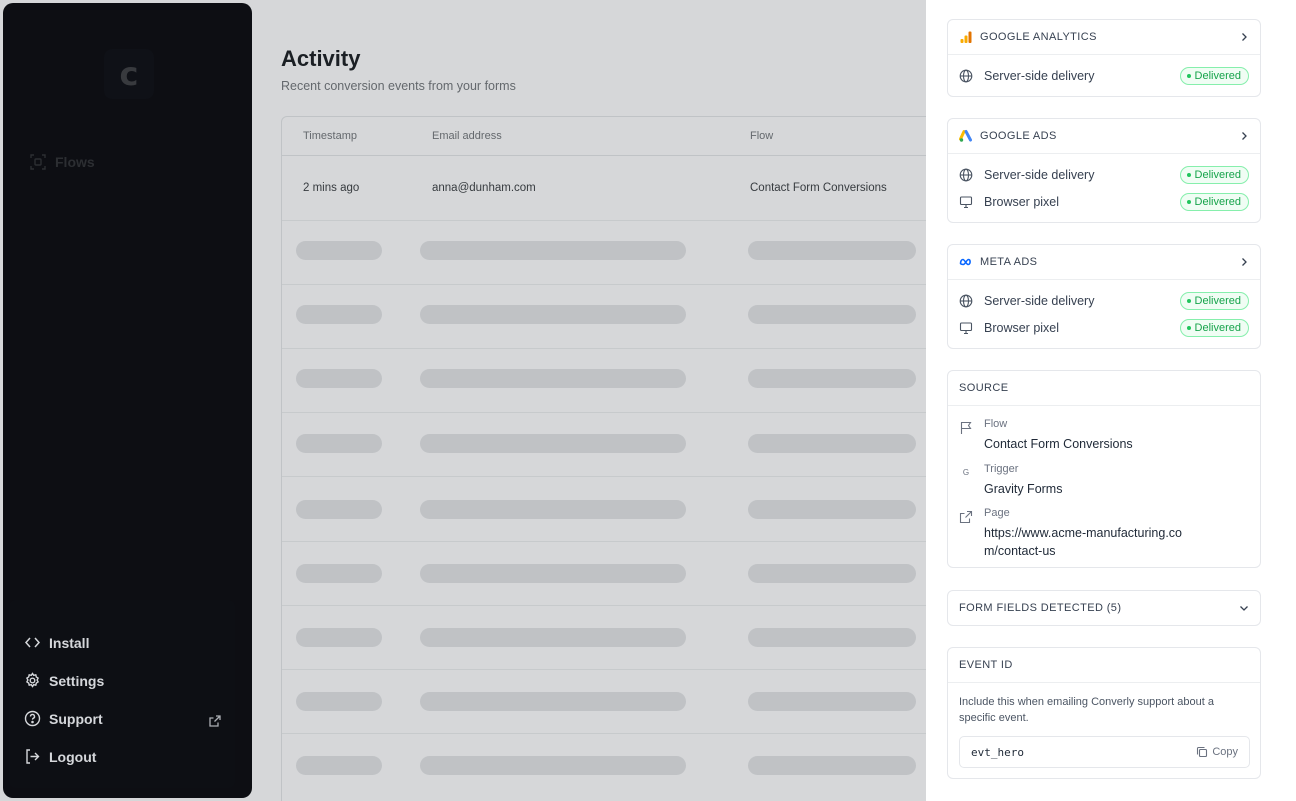  What do you see at coordinates (56, 642) in the screenshot?
I see `sidebar-item-install: Install` at bounding box center [56, 642].